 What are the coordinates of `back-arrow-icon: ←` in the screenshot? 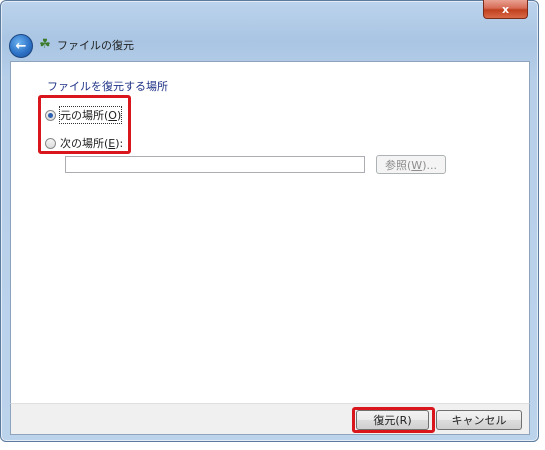 It's located at (21, 46).